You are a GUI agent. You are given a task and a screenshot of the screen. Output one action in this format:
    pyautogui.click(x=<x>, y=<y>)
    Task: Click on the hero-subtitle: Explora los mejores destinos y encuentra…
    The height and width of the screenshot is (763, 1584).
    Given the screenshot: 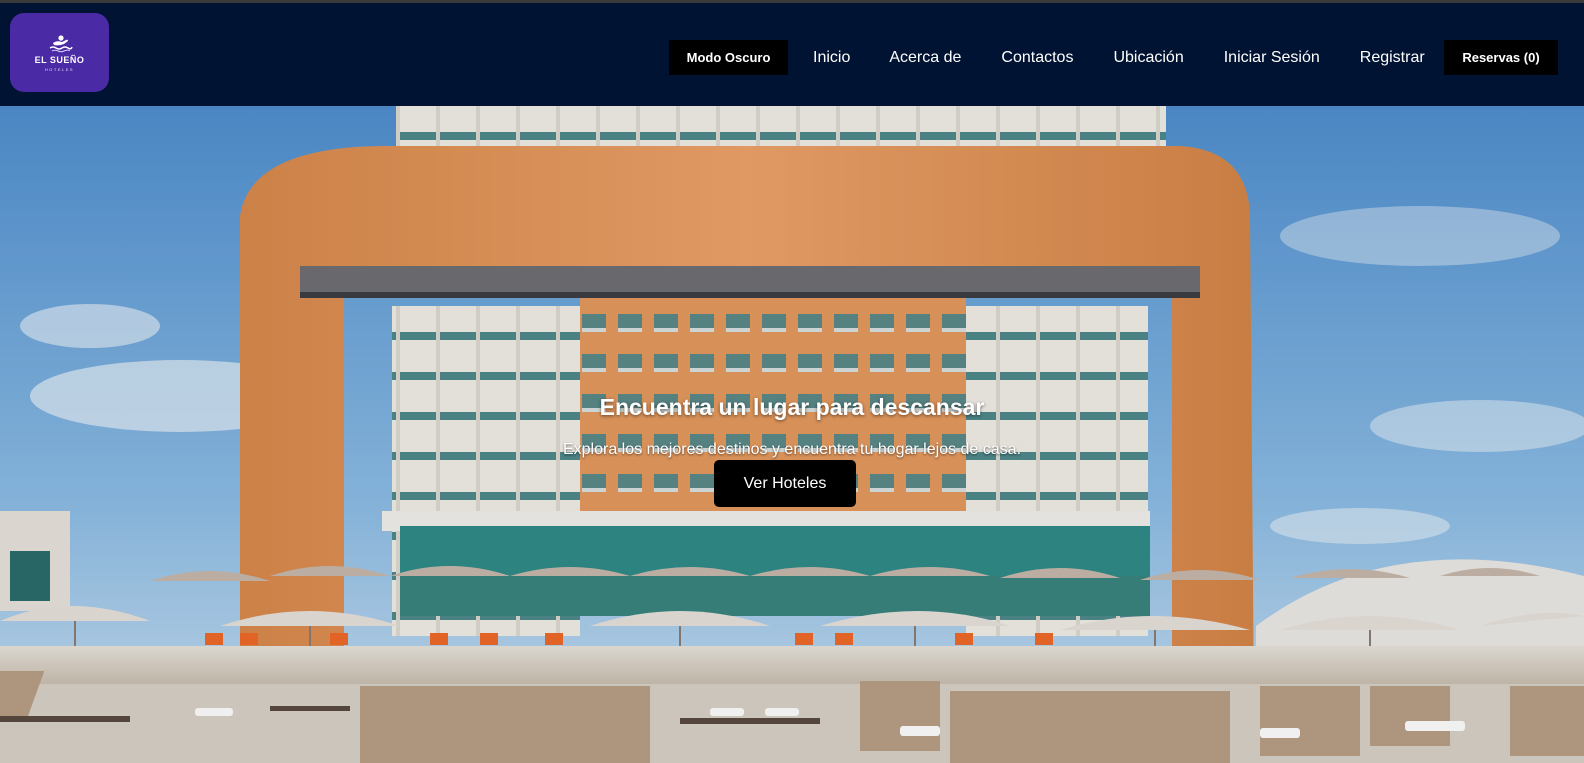 What is the action you would take?
    pyautogui.click(x=792, y=449)
    